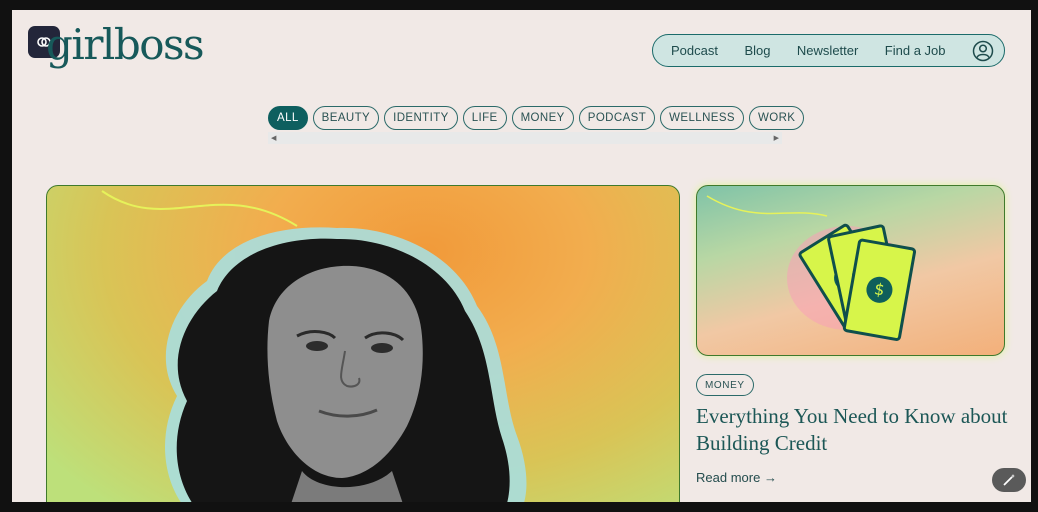 The width and height of the screenshot is (1038, 512). I want to click on article-image: $ $ $, so click(850, 270).